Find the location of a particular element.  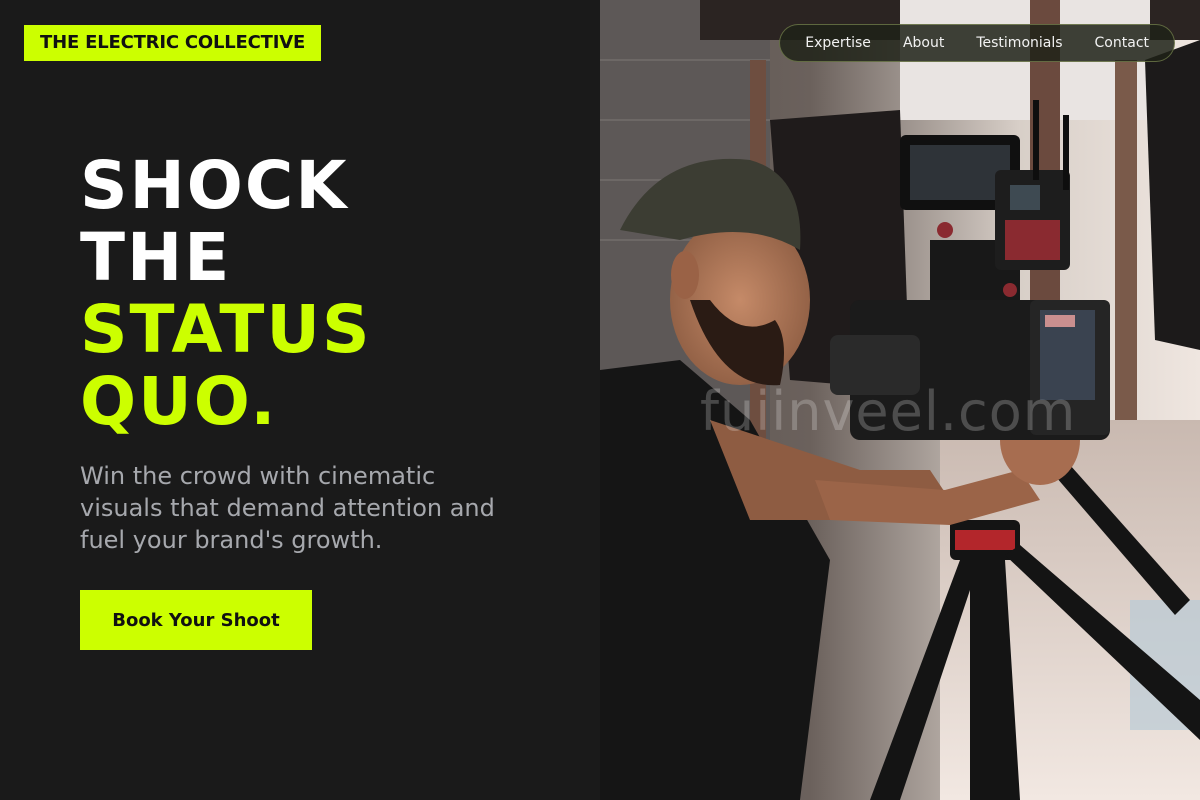

nav-item-expertise: Expertise is located at coordinates (838, 43).